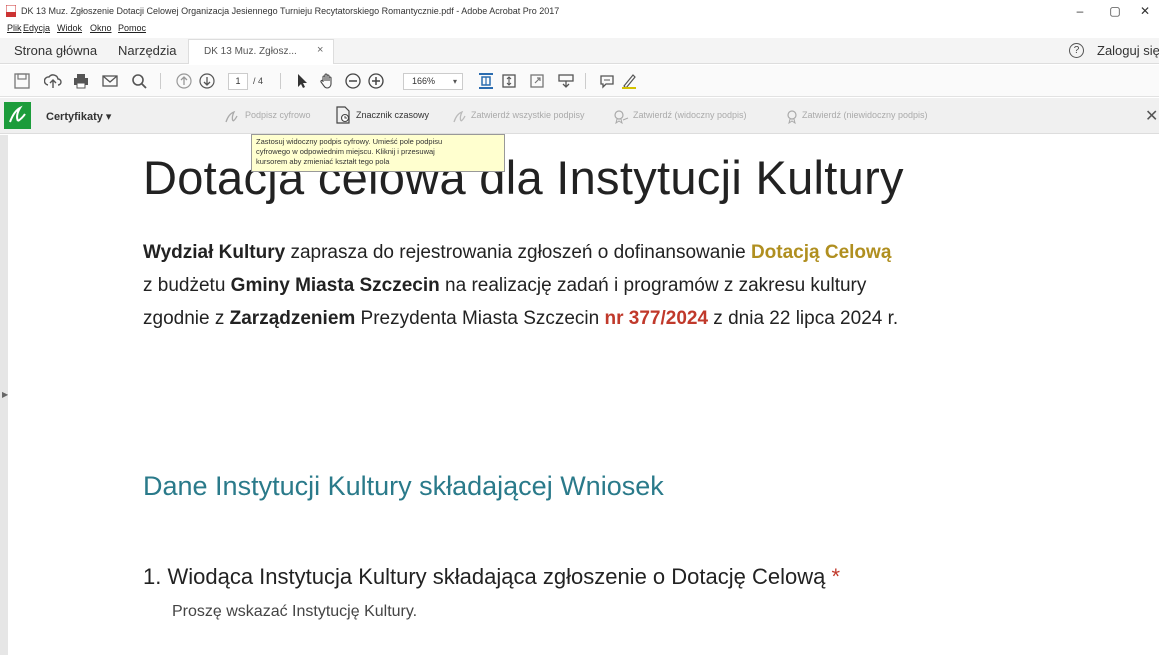 The image size is (1159, 655). Describe the element at coordinates (629, 81) in the screenshot. I see `highlight-pen-icon` at that location.